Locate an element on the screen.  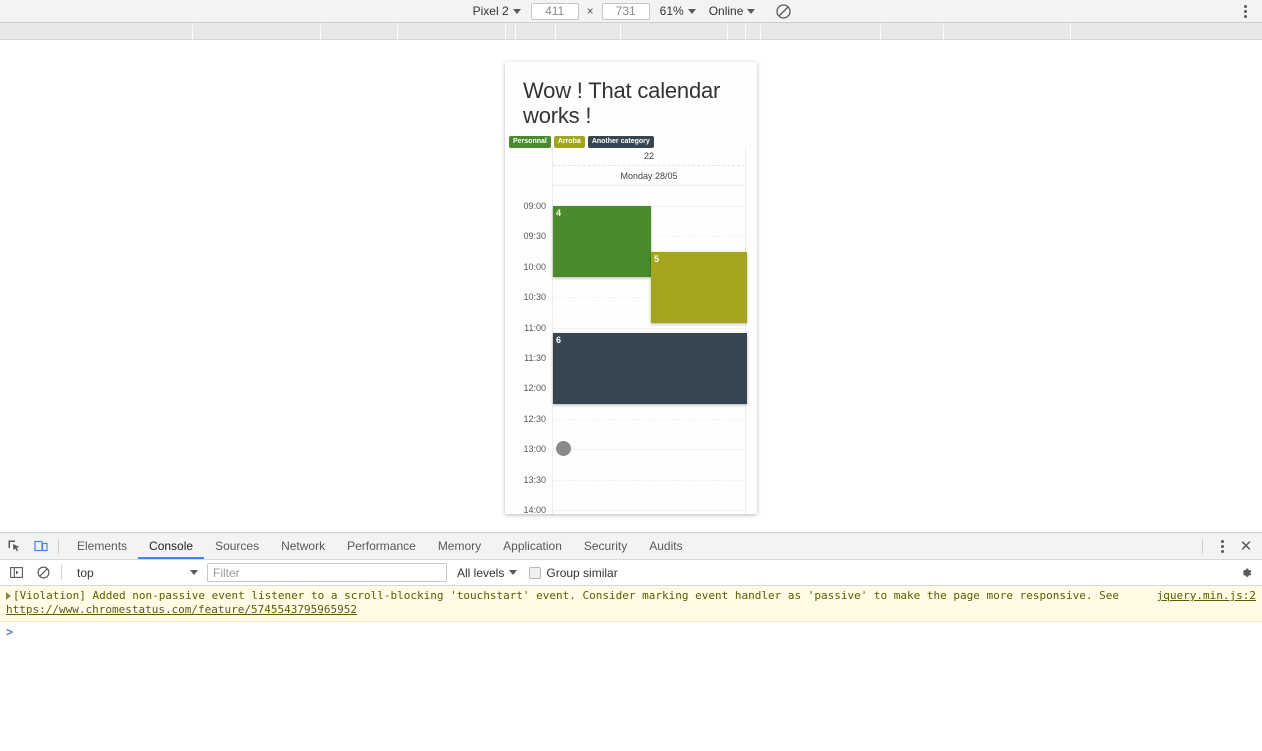
calendar-slot-area: 45 6 is located at coordinates (650, 350).